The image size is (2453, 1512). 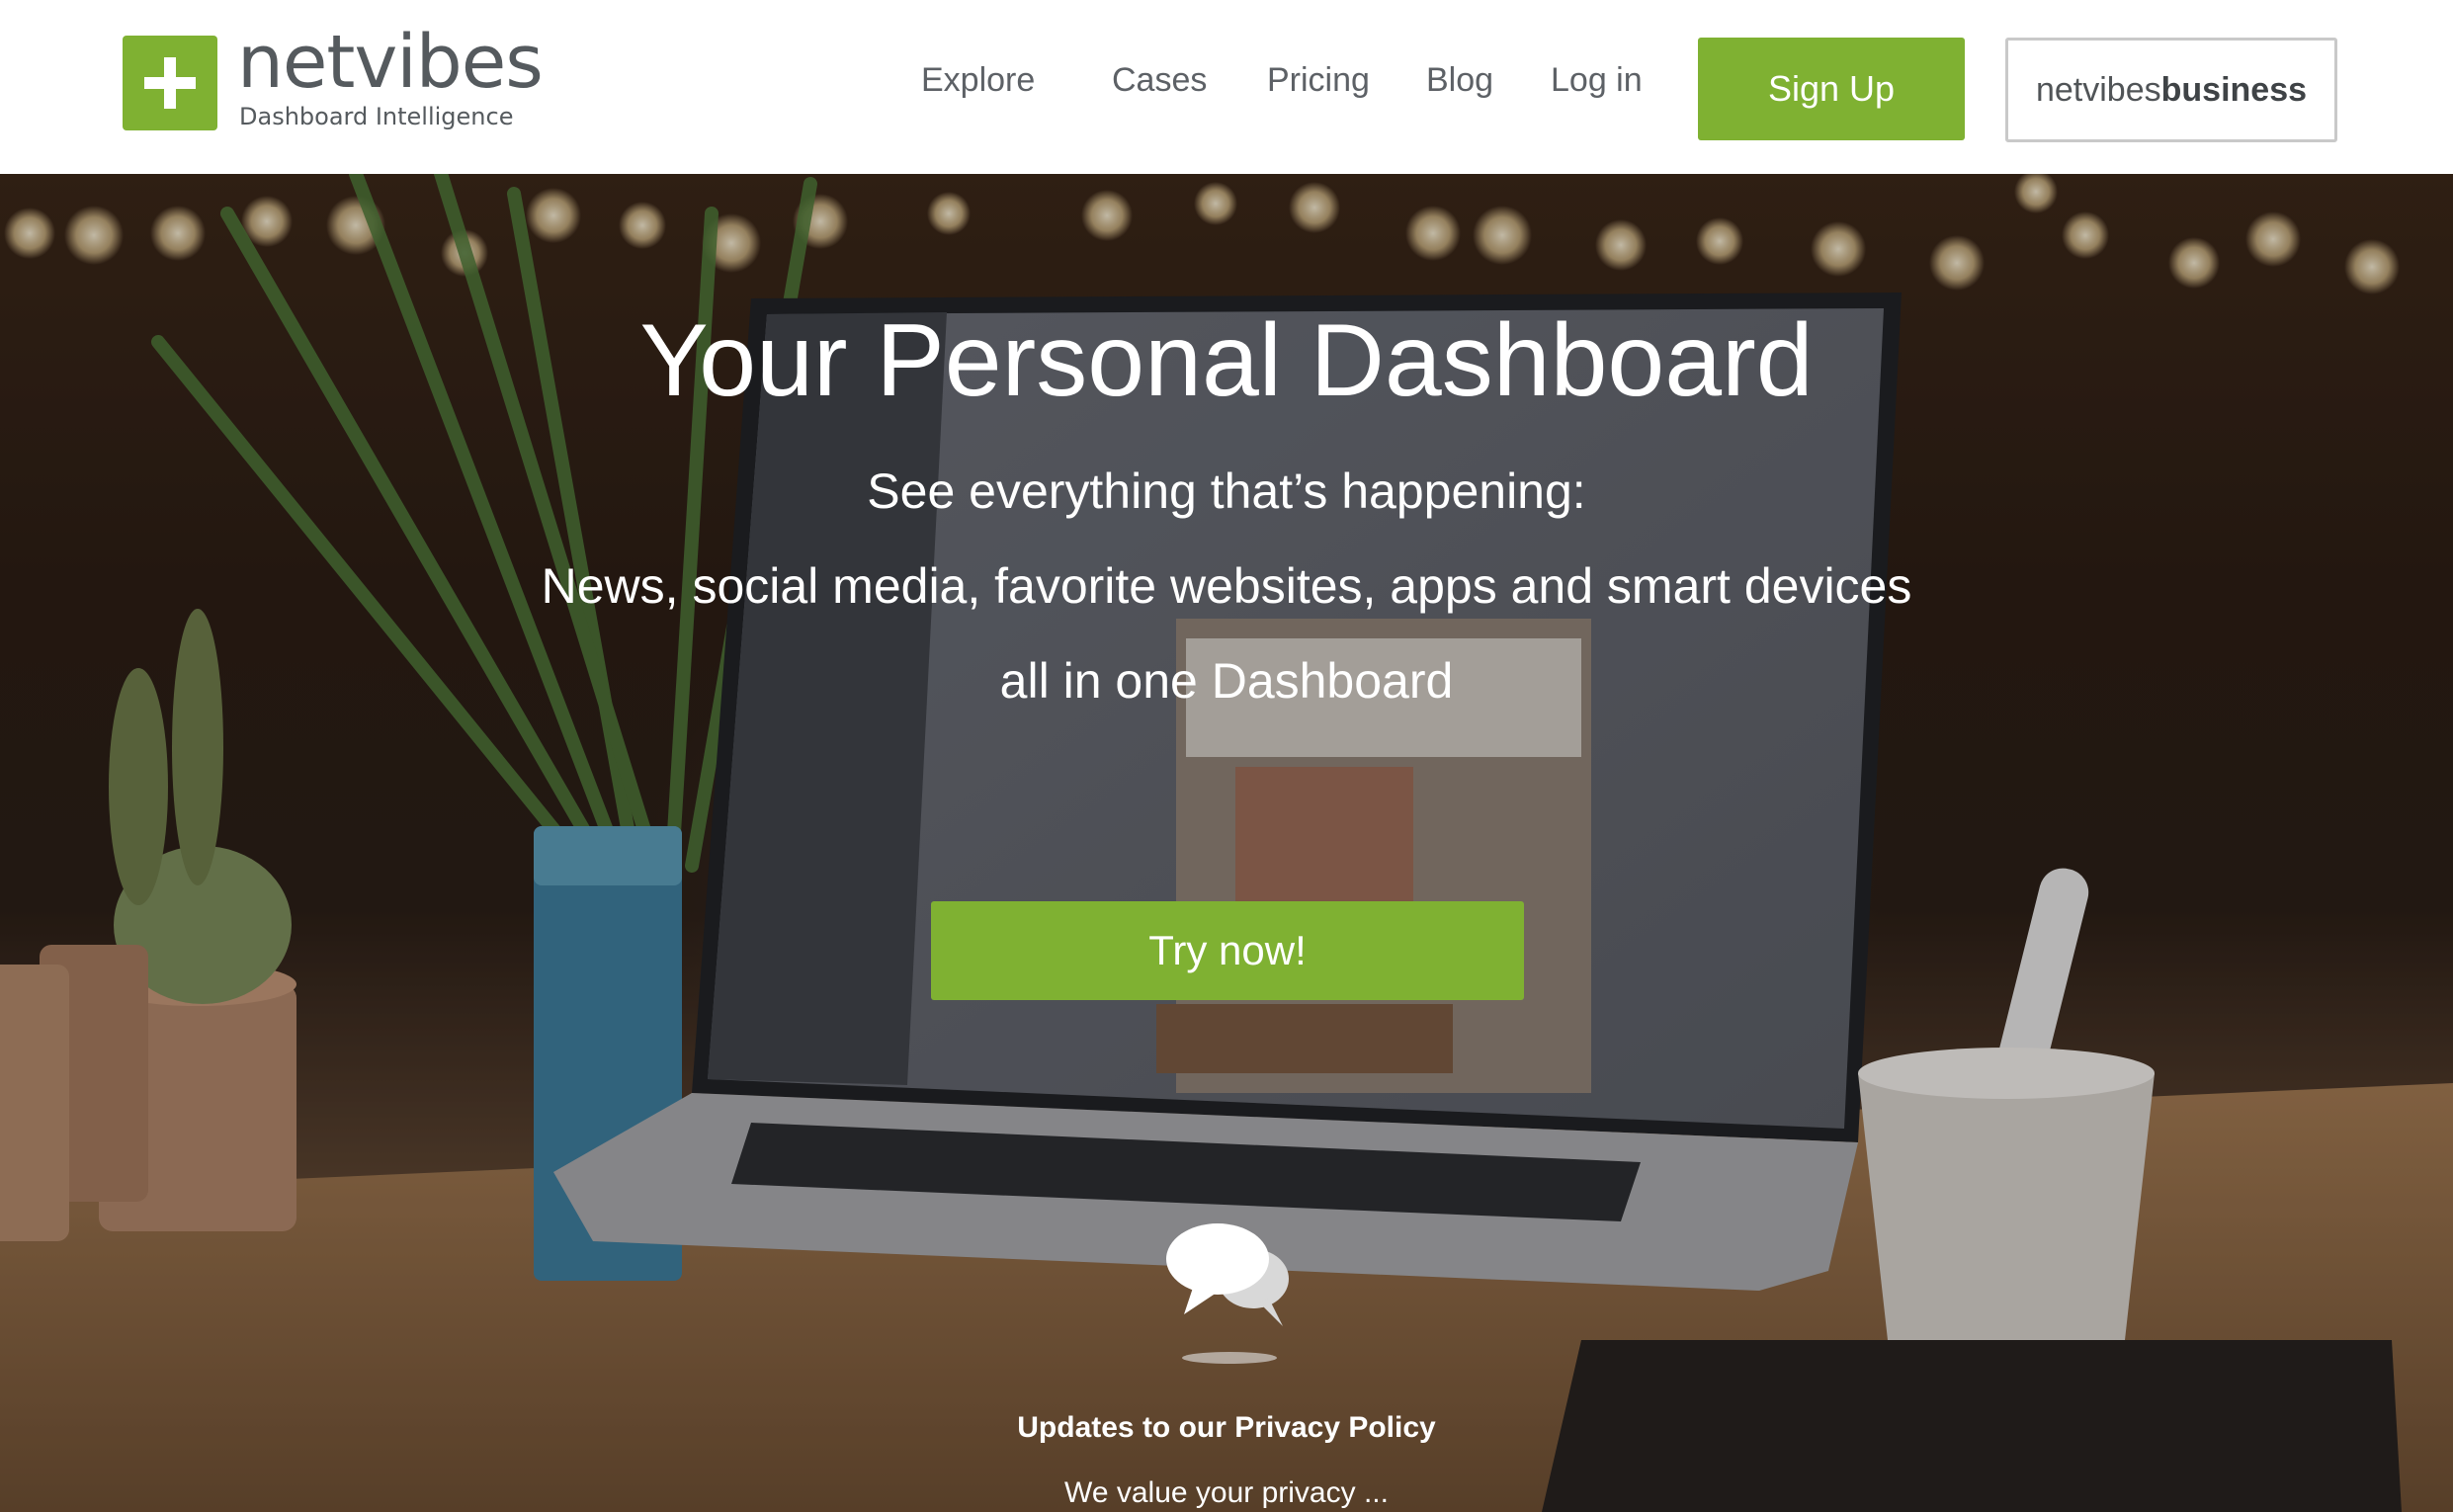 I want to click on nav-blog: Blog, so click(x=1459, y=80).